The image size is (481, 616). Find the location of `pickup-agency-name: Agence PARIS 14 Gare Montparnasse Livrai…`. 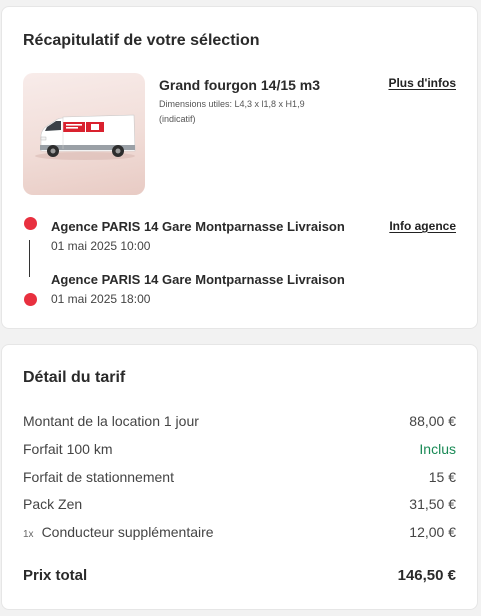

pickup-agency-name: Agence PARIS 14 Gare Montparnasse Livrai… is located at coordinates (198, 226).